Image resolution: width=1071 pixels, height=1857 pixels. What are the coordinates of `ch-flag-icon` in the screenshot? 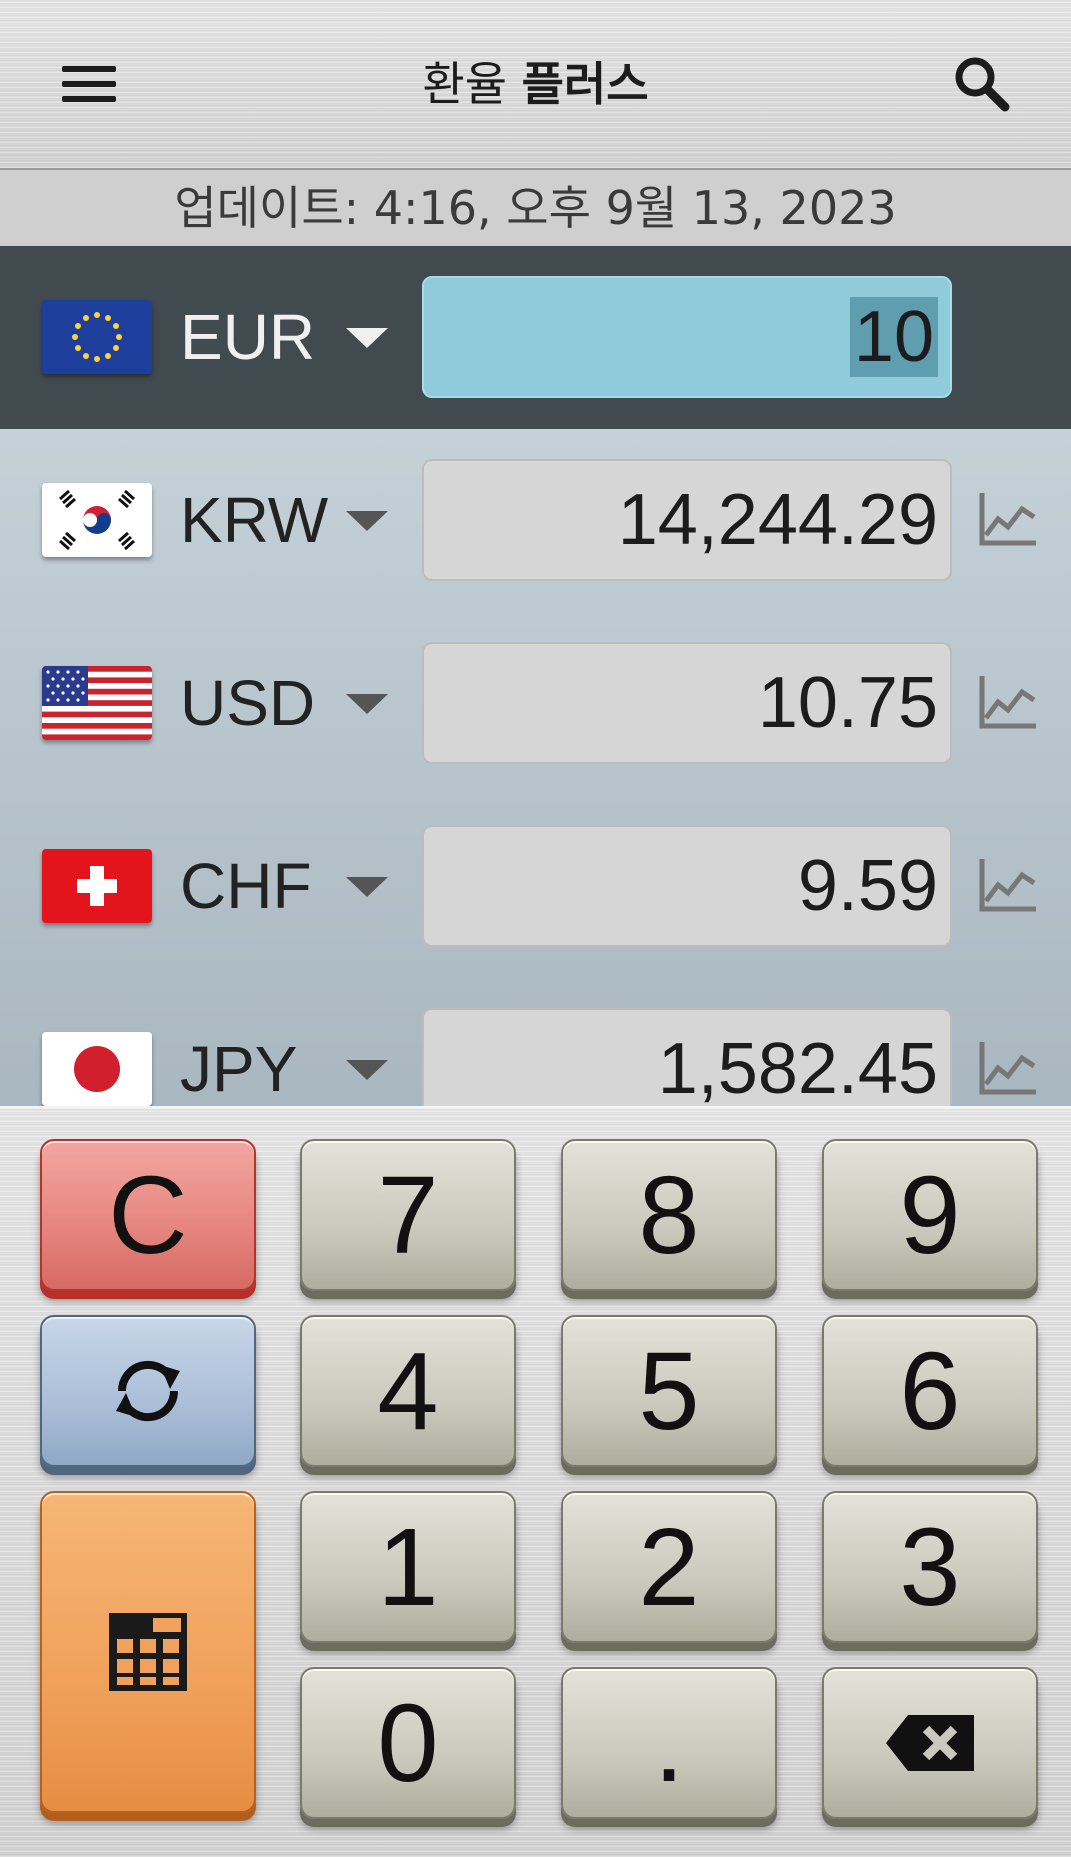 It's located at (97, 886).